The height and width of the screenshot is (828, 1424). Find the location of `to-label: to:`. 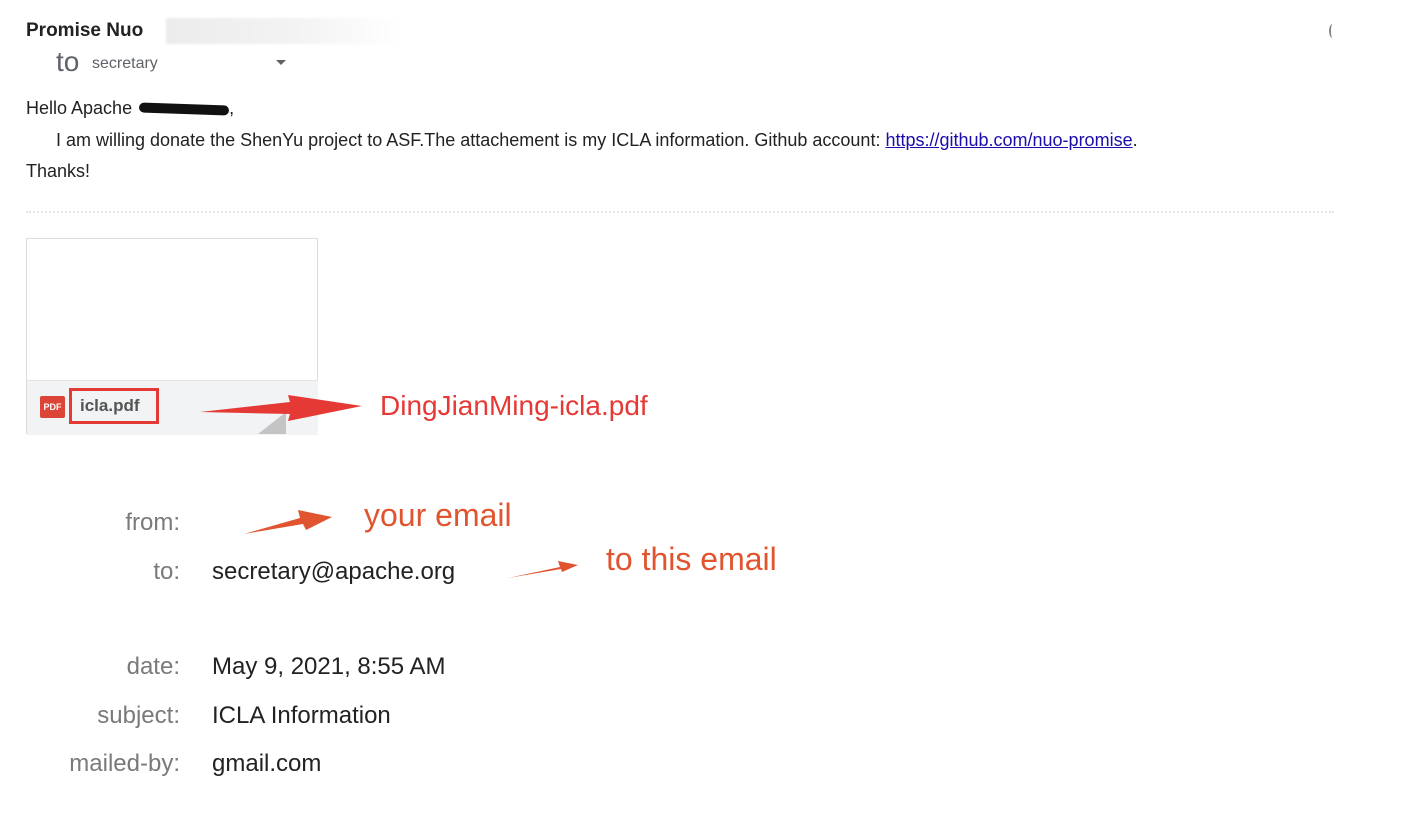

to-label: to: is located at coordinates (166, 571).